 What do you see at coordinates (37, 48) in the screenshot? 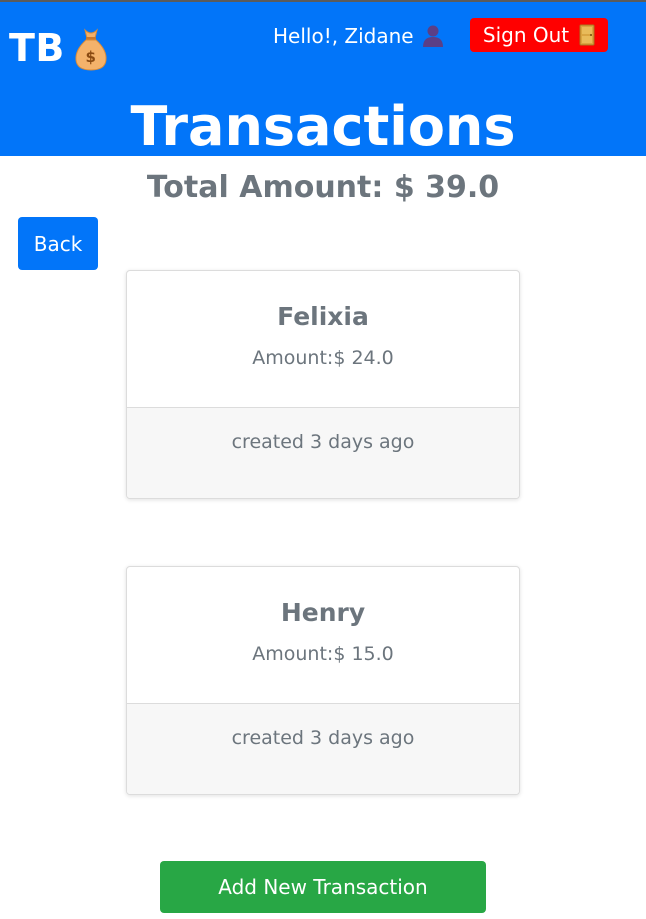
I see `brand-label: TB` at bounding box center [37, 48].